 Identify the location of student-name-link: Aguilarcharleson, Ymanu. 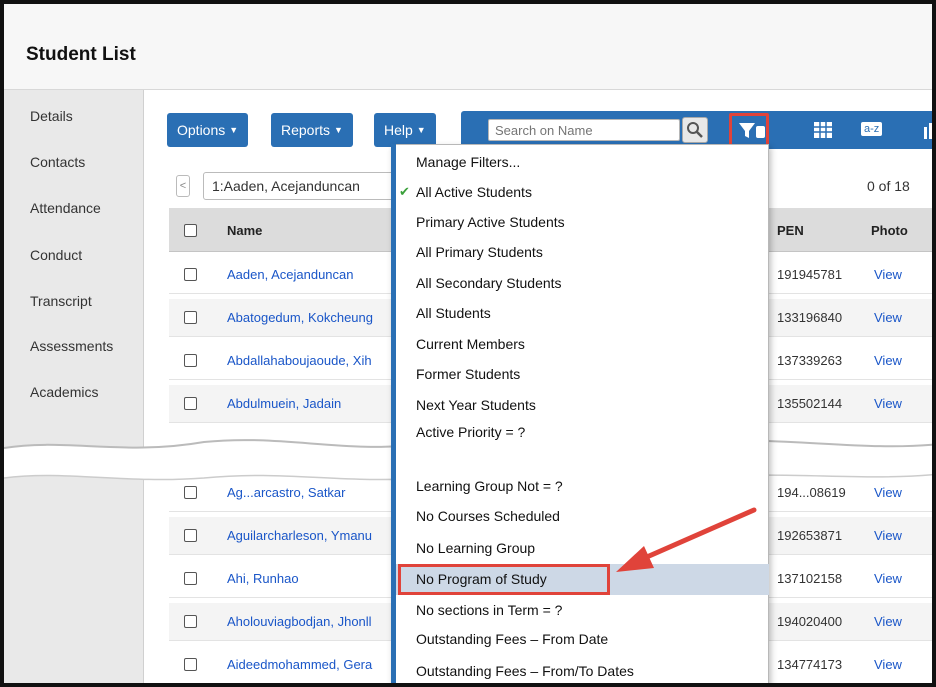
(308, 535).